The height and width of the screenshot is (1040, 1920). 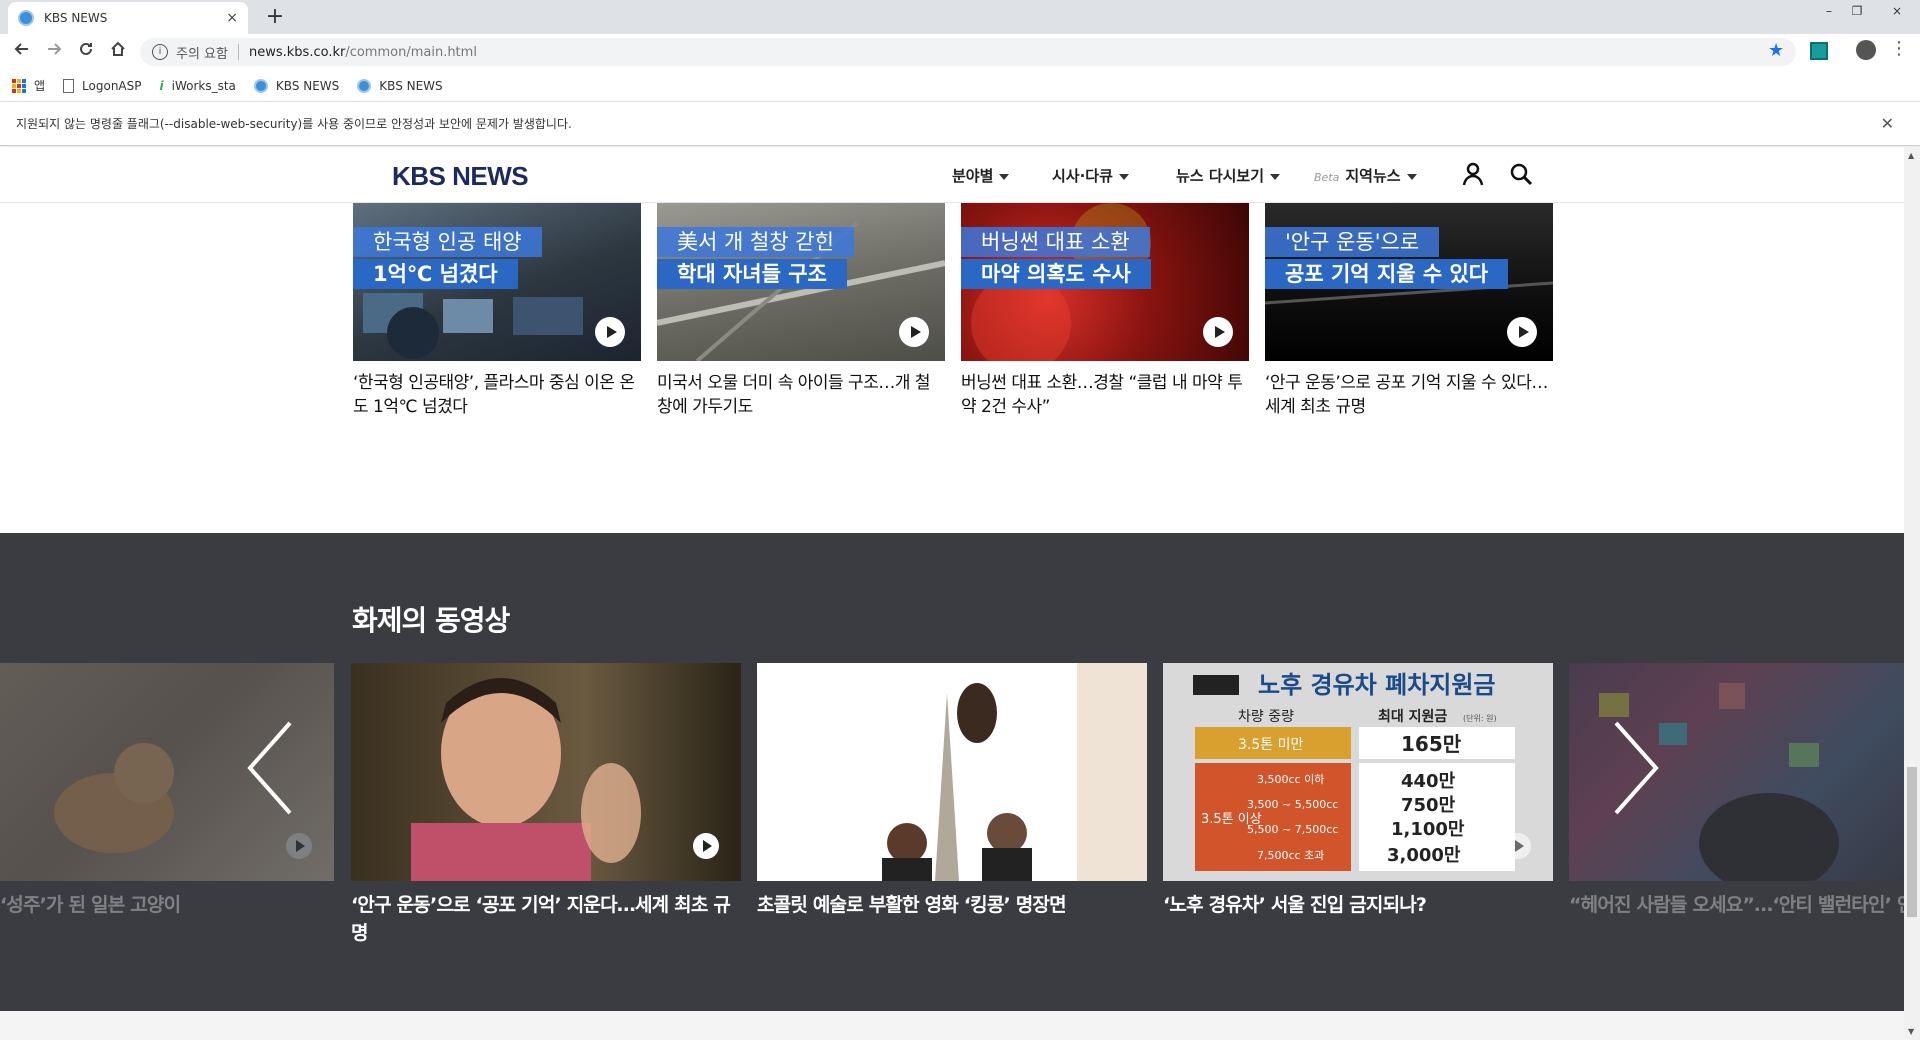 What do you see at coordinates (1409, 282) in the screenshot?
I see `news-thumbnail: '안구 운동'으로 공포 기억 지울 수 있다` at bounding box center [1409, 282].